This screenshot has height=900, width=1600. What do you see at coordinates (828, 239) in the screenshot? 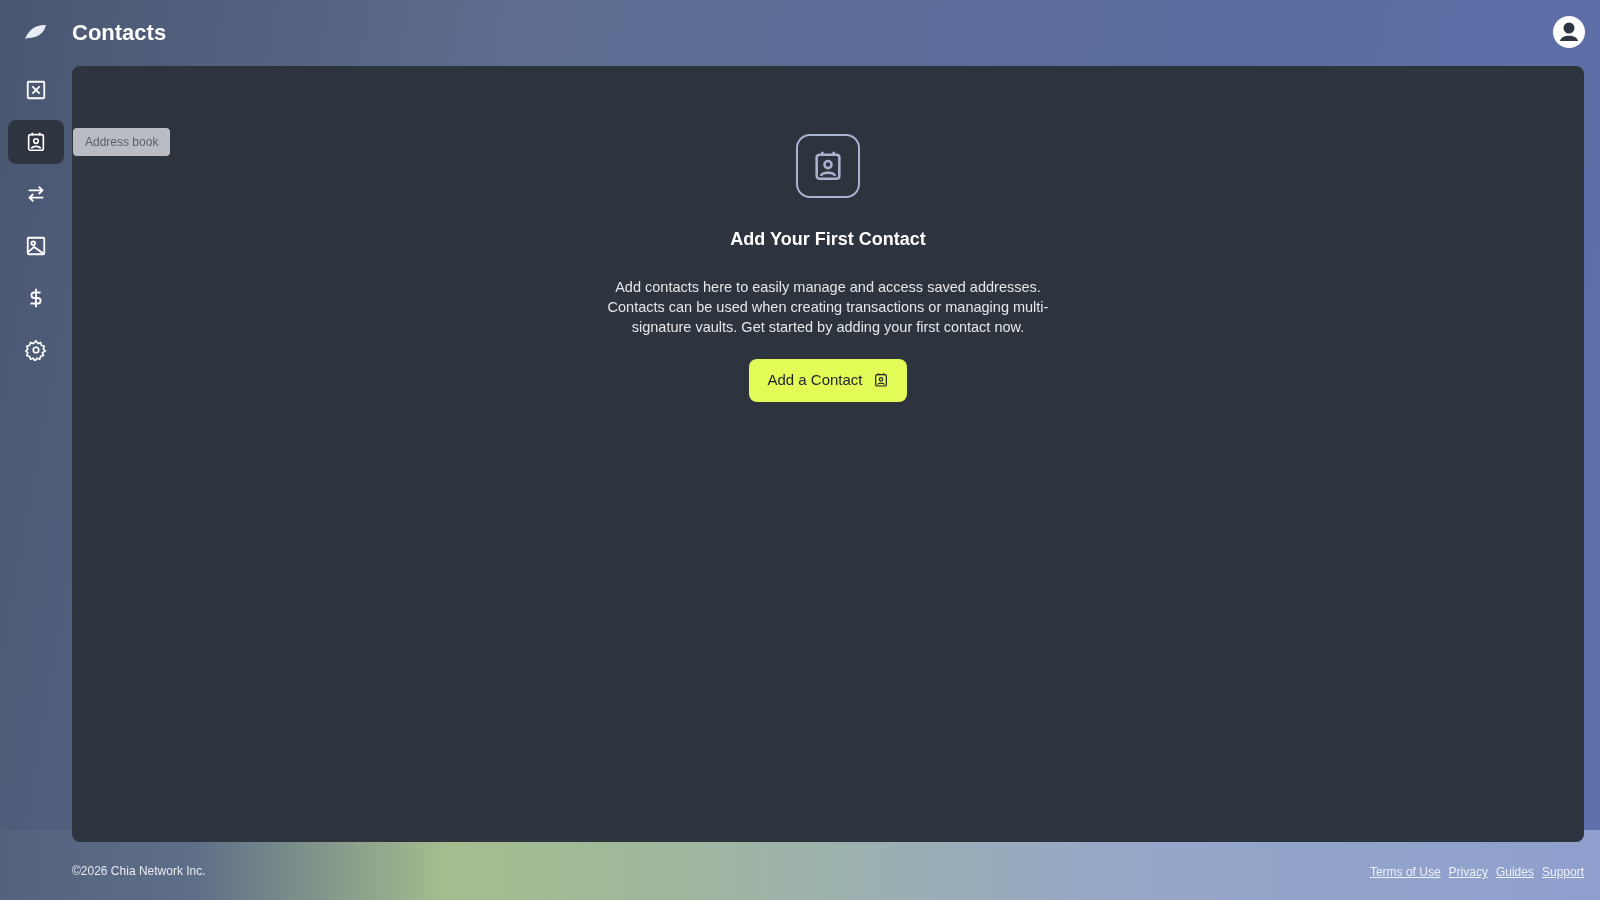
I see `empty-state-title: Add Your First Contact` at bounding box center [828, 239].